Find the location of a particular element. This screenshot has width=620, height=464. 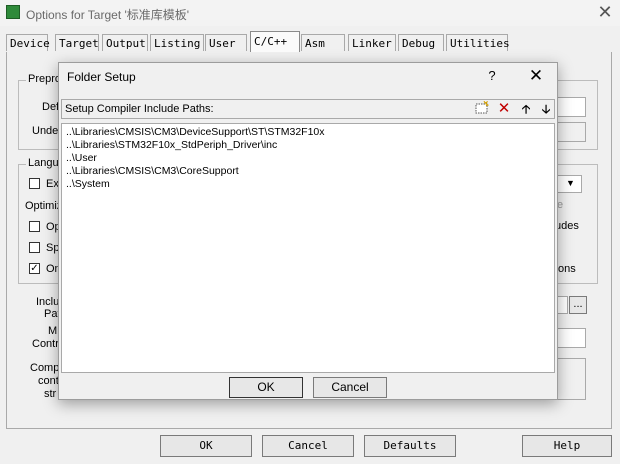

help-button: Help is located at coordinates (567, 446).